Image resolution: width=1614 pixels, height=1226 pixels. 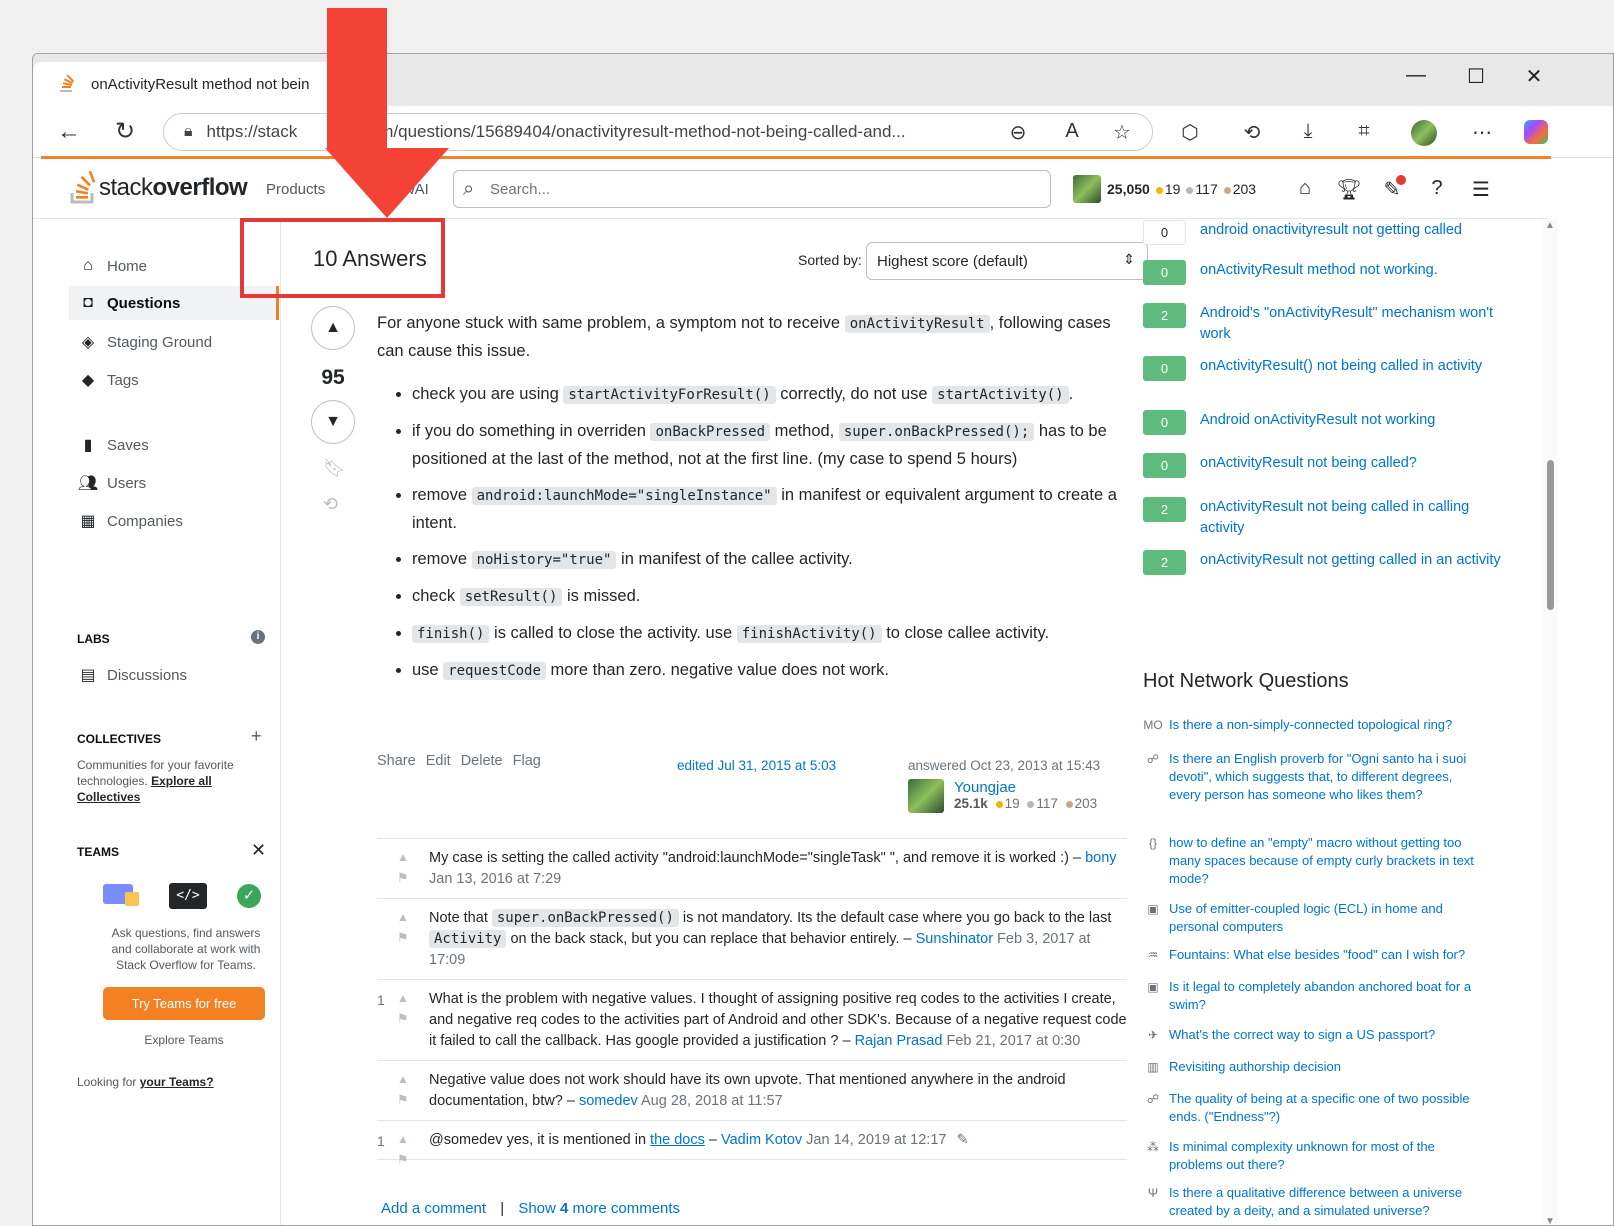 I want to click on author-avatar, so click(x=926, y=796).